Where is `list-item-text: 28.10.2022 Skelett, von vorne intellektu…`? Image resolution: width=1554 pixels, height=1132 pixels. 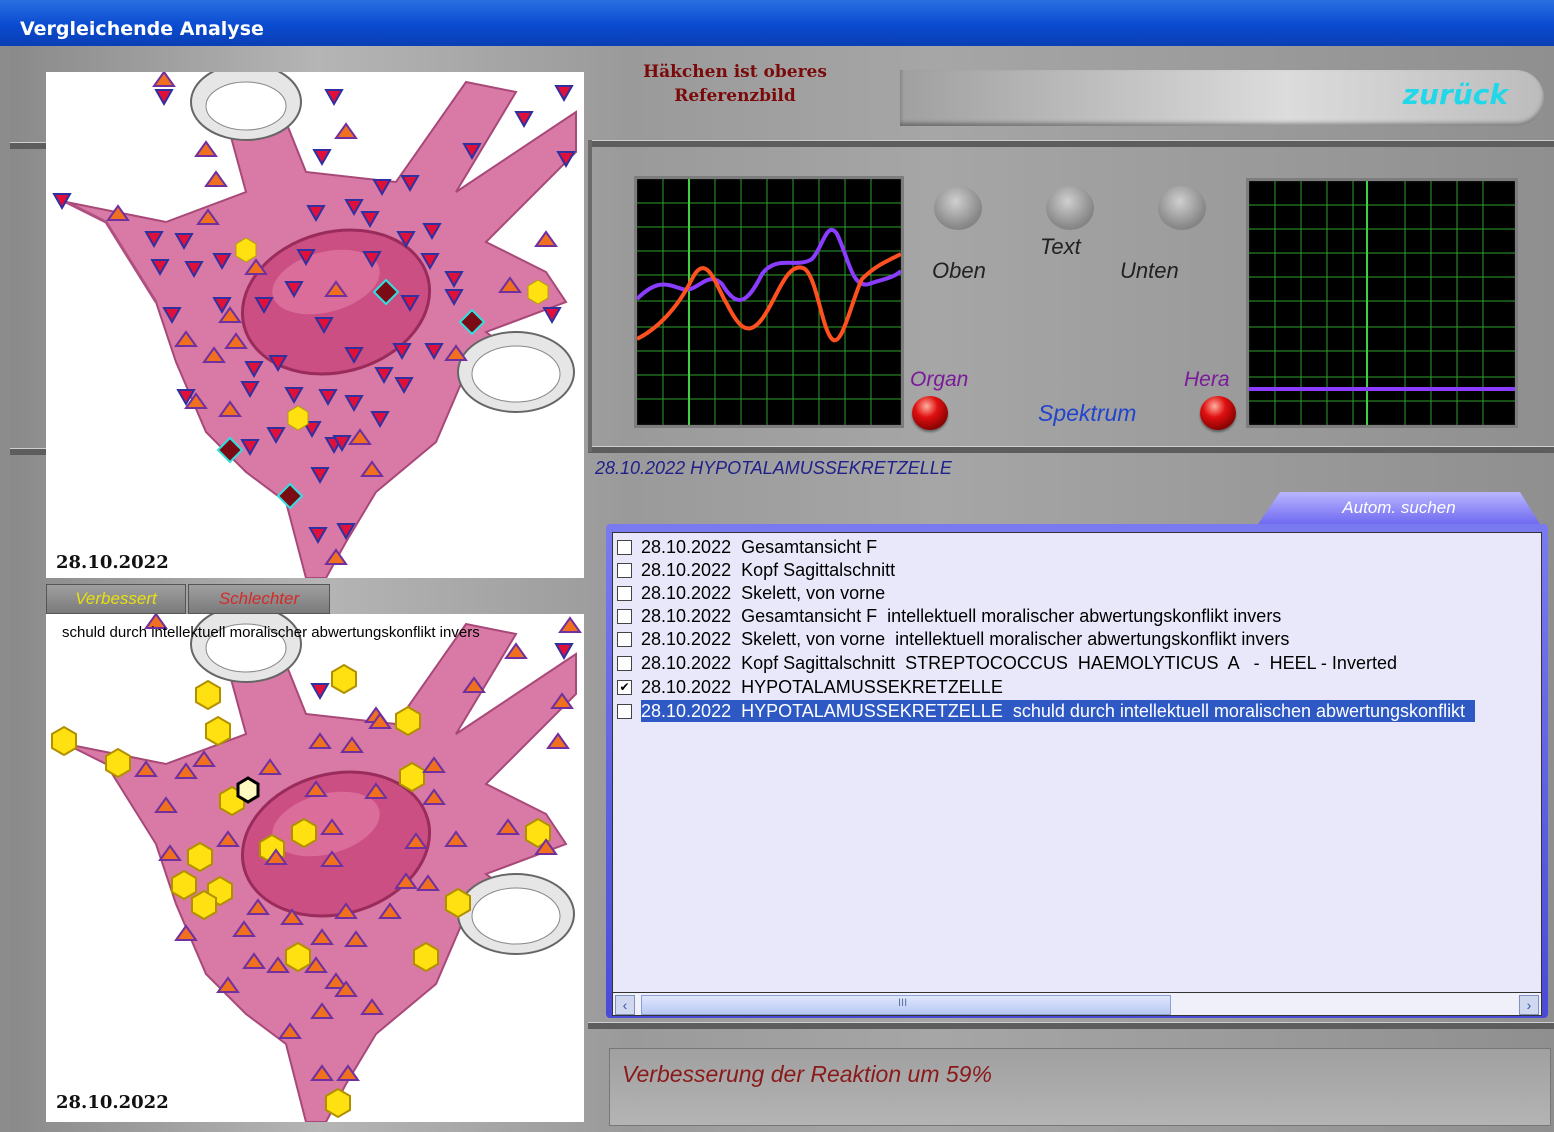 list-item-text: 28.10.2022 Skelett, von vorne intellektu… is located at coordinates (965, 639).